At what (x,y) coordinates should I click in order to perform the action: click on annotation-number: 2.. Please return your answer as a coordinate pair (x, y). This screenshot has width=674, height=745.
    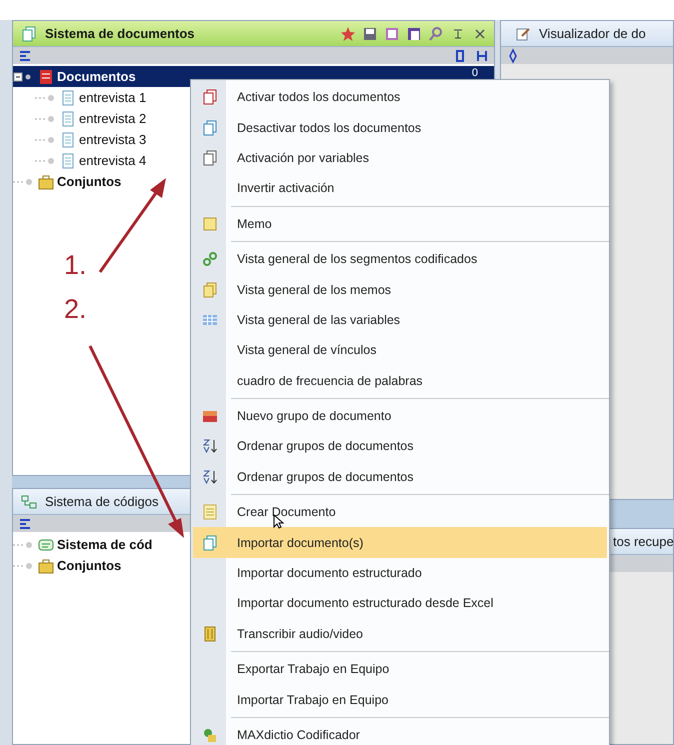
    Looking at the image, I should click on (75, 309).